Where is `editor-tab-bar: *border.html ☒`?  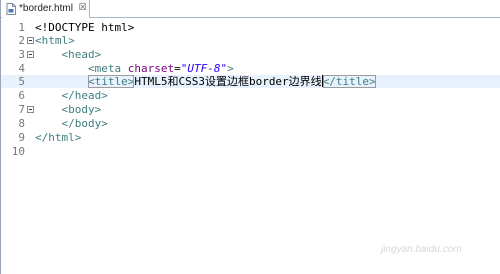
editor-tab-bar: *border.html ☒ is located at coordinates (250, 9).